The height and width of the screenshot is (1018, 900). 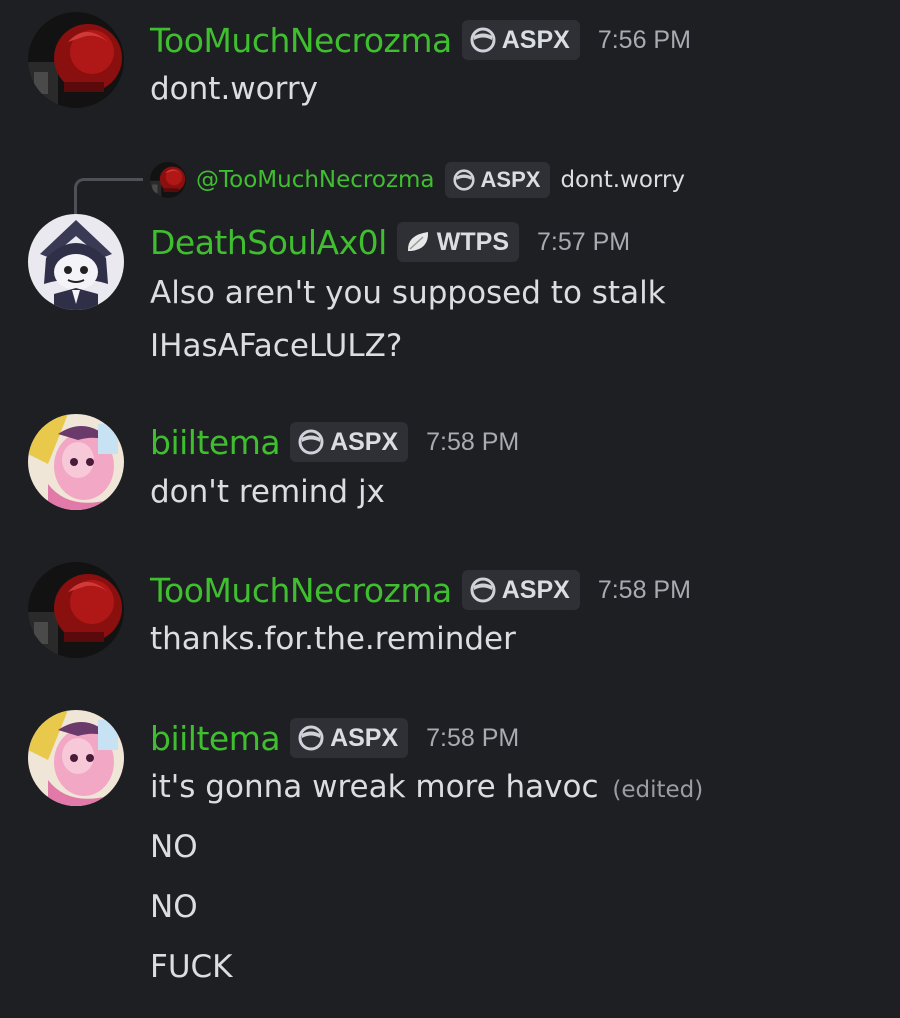 What do you see at coordinates (472, 241) in the screenshot?
I see `server-tag-label: WTPS` at bounding box center [472, 241].